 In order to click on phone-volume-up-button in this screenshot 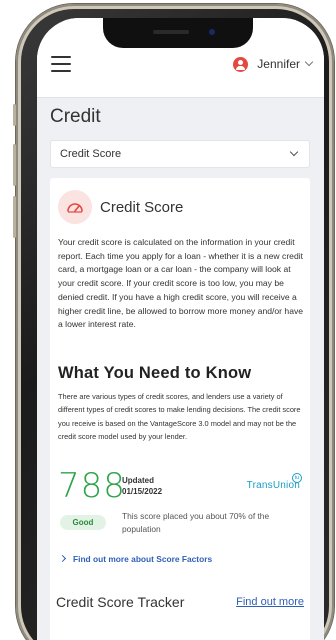, I will do `click(14, 165)`.